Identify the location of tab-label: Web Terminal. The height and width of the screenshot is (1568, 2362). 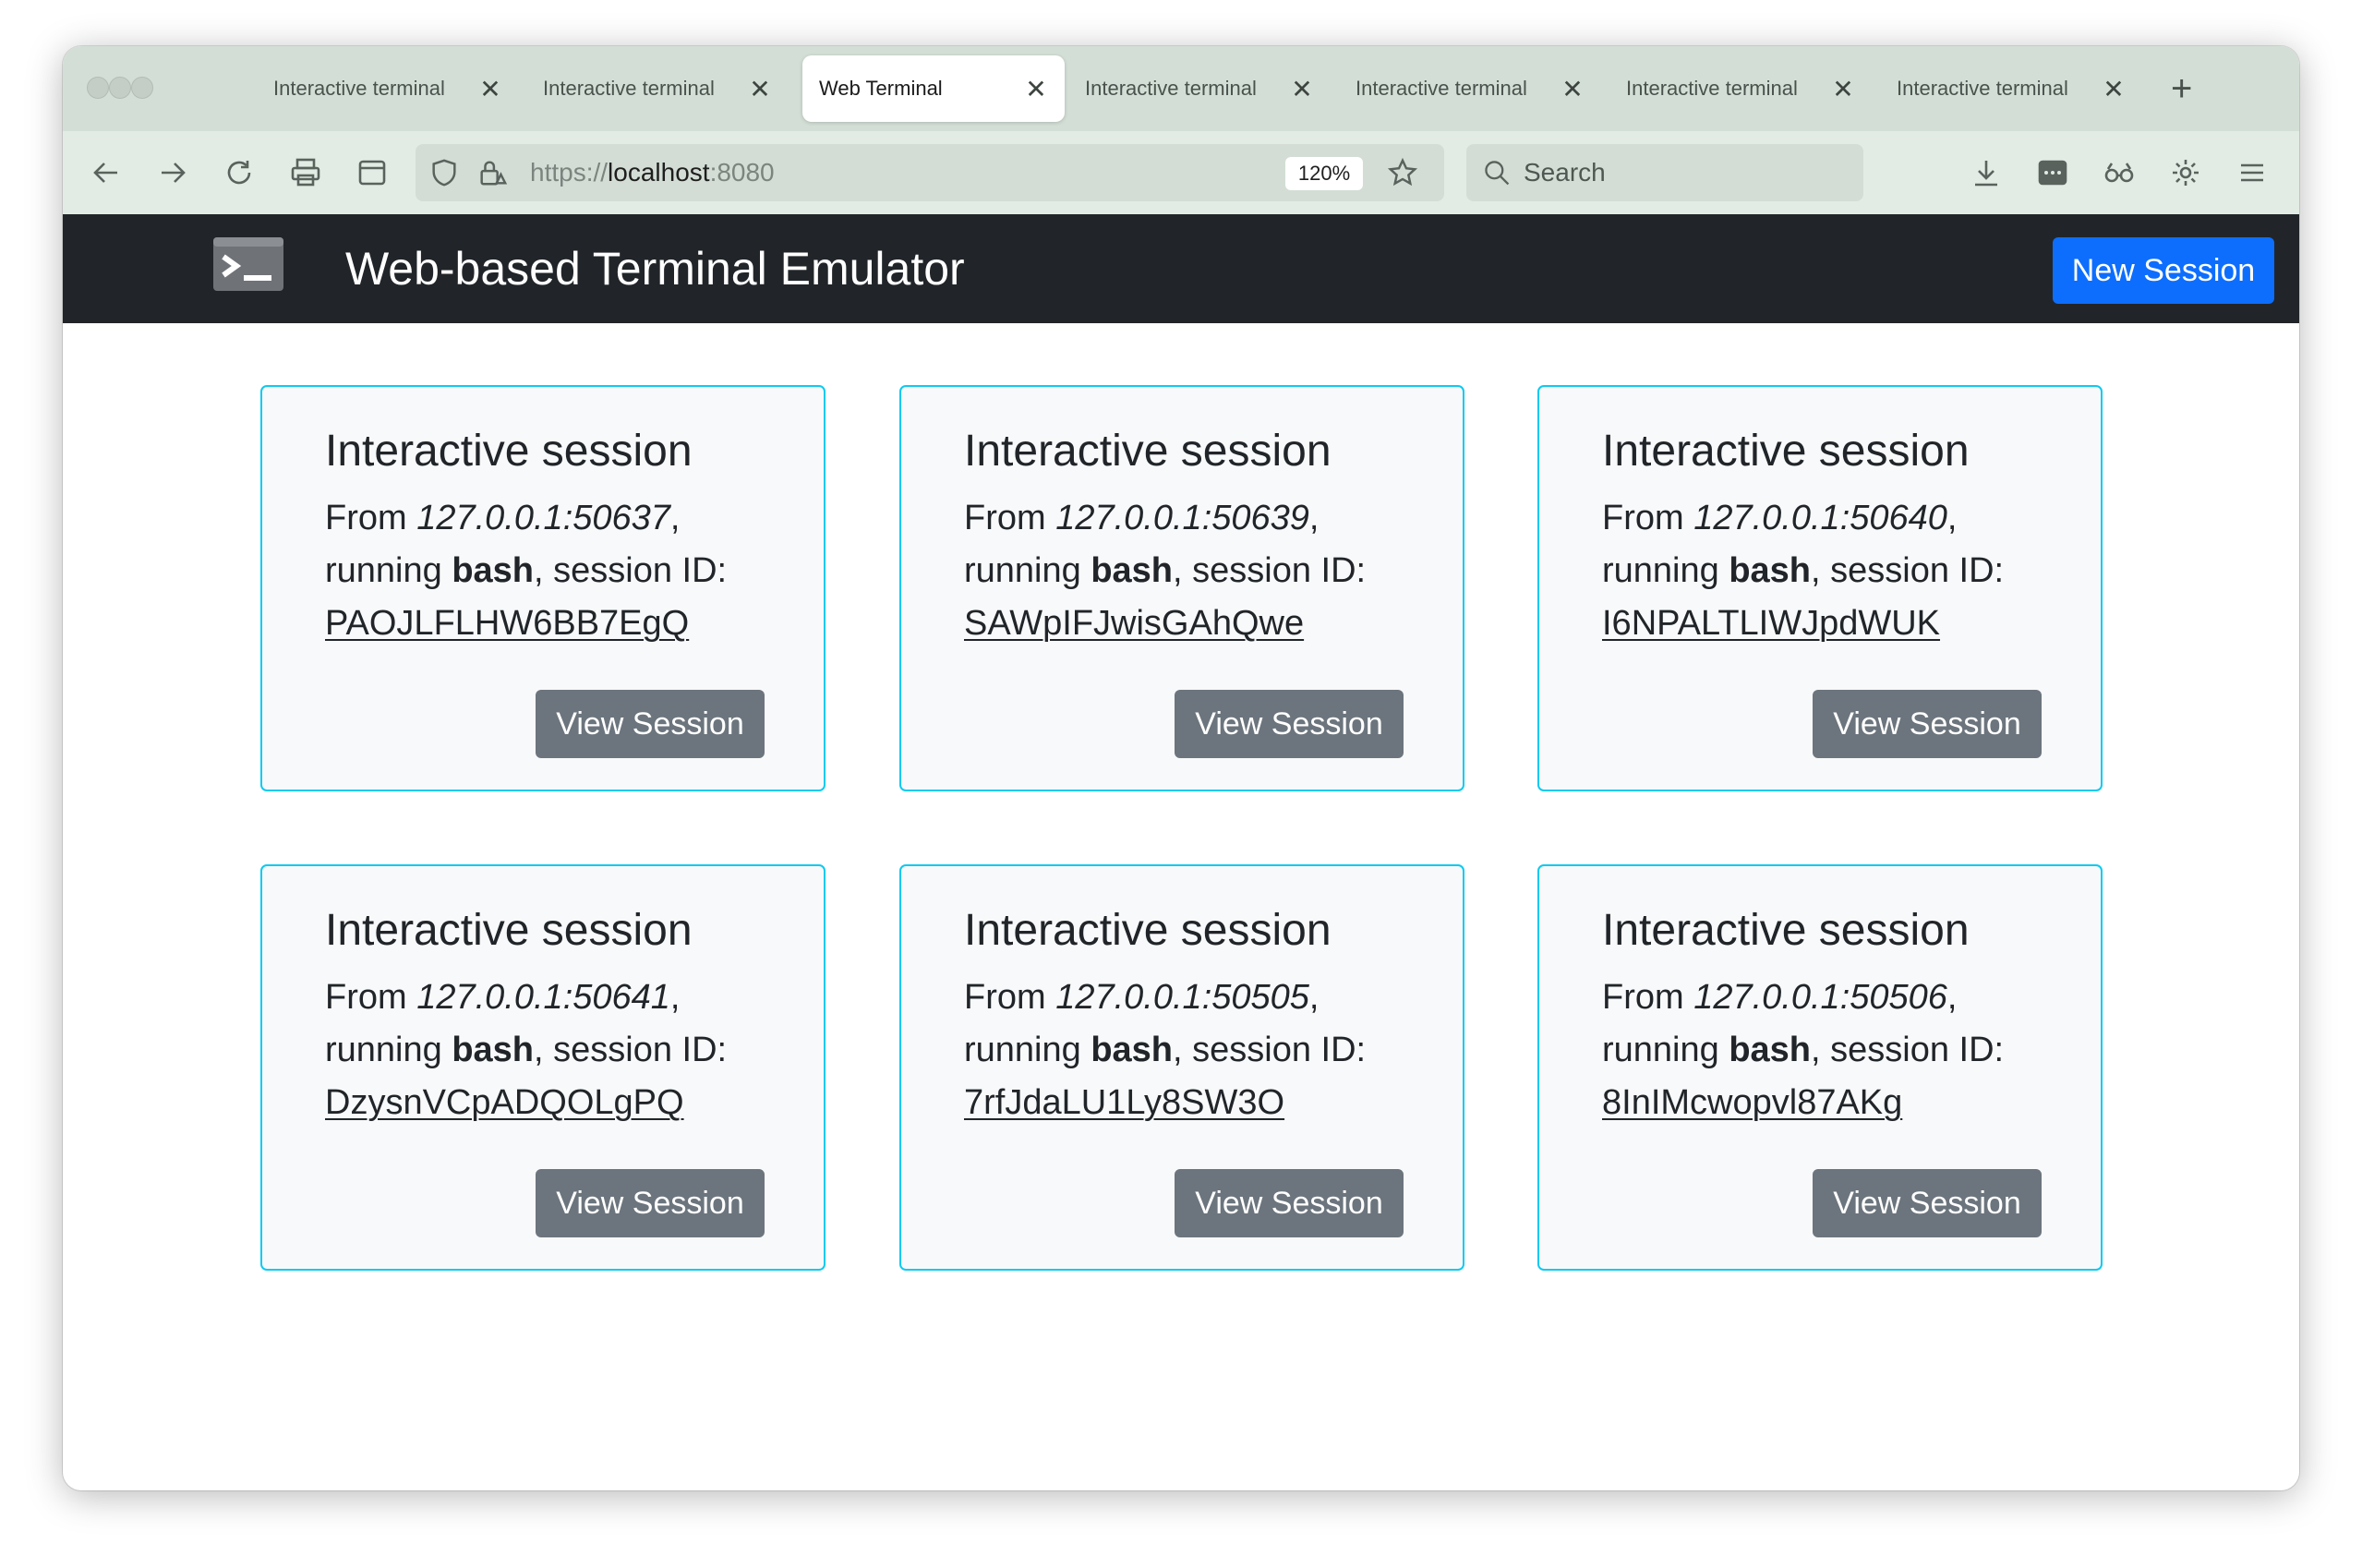
(881, 88).